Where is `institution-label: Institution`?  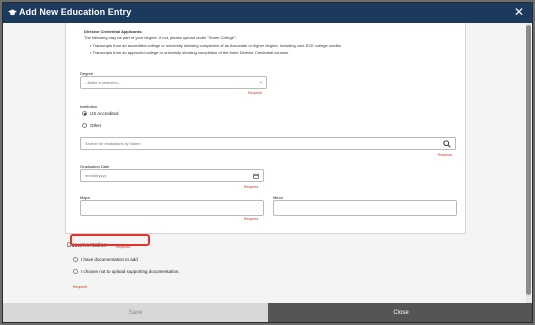
institution-label: Institution is located at coordinates (89, 106).